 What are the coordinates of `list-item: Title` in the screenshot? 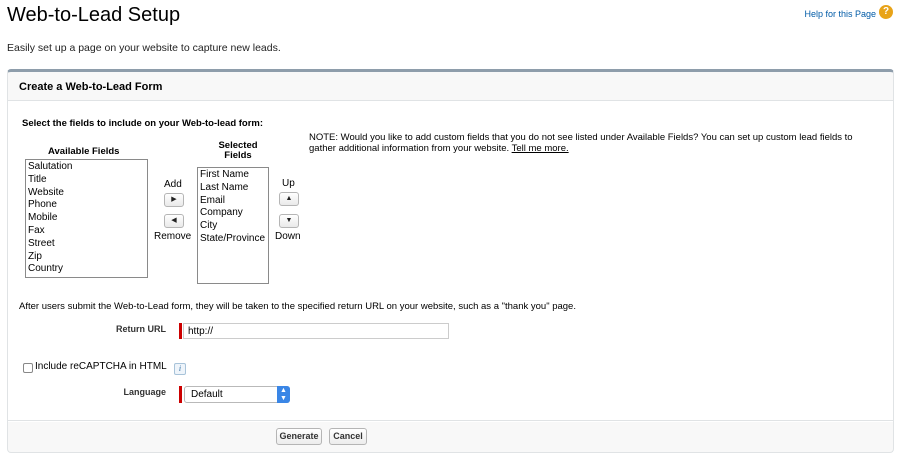 It's located at (86, 180).